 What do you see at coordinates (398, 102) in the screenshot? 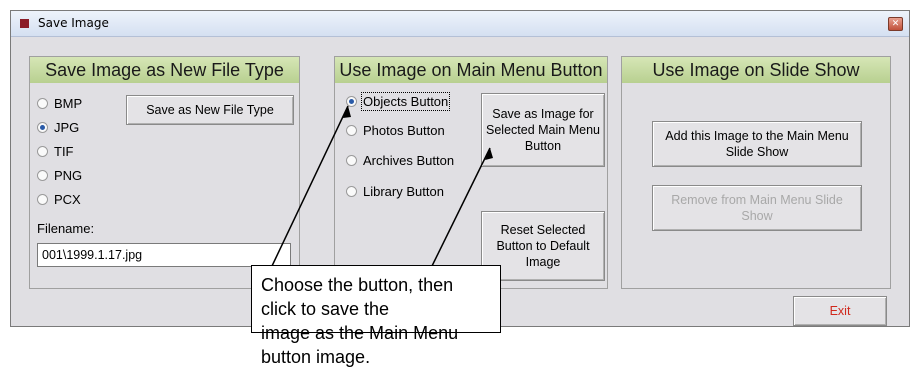
I see `radio-objects-button: Objects Button` at bounding box center [398, 102].